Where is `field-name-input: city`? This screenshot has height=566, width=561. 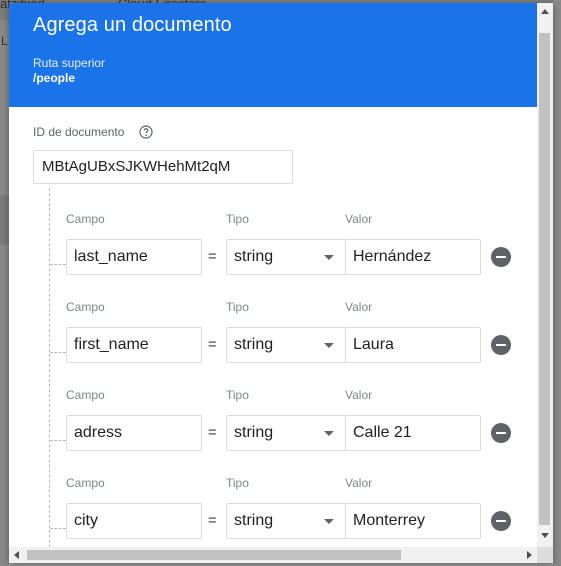 field-name-input: city is located at coordinates (134, 521).